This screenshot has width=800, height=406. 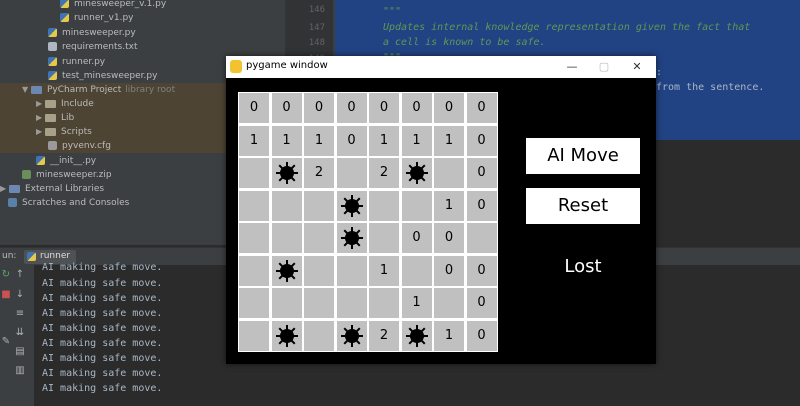 I want to click on mine-icon, so click(x=416, y=335).